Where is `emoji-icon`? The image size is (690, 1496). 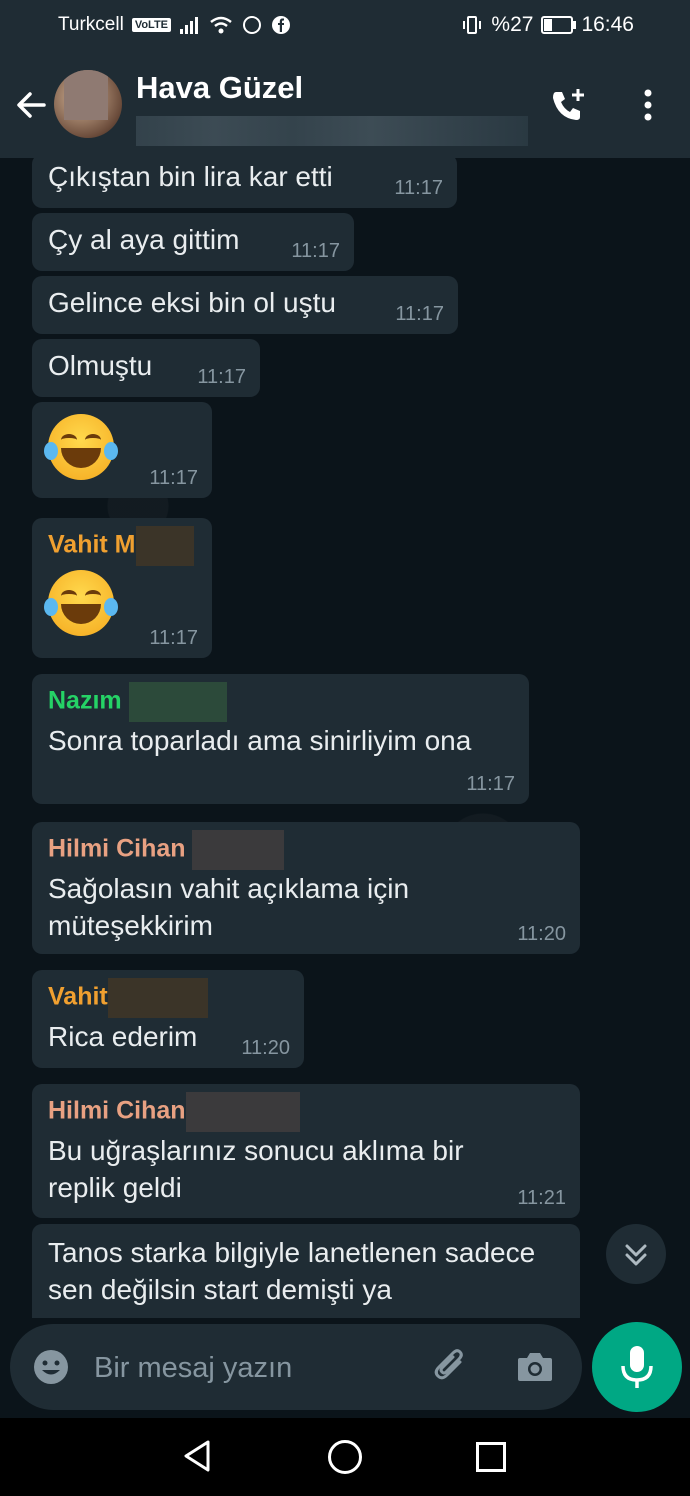
emoji-icon is located at coordinates (51, 1367).